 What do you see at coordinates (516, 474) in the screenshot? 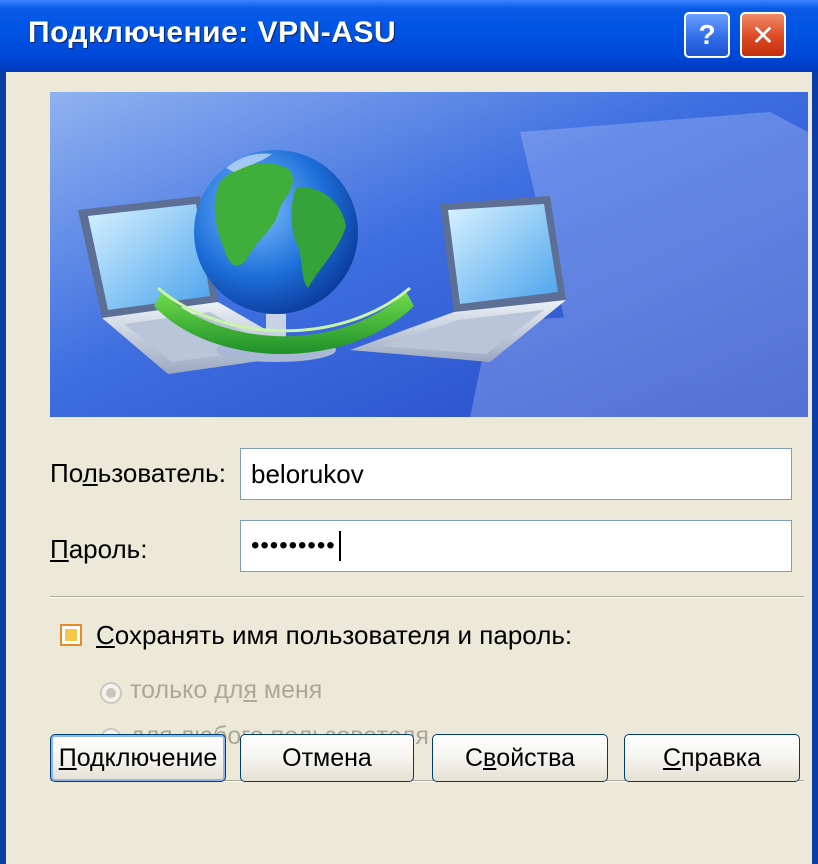
I see `username-input: belorukov` at bounding box center [516, 474].